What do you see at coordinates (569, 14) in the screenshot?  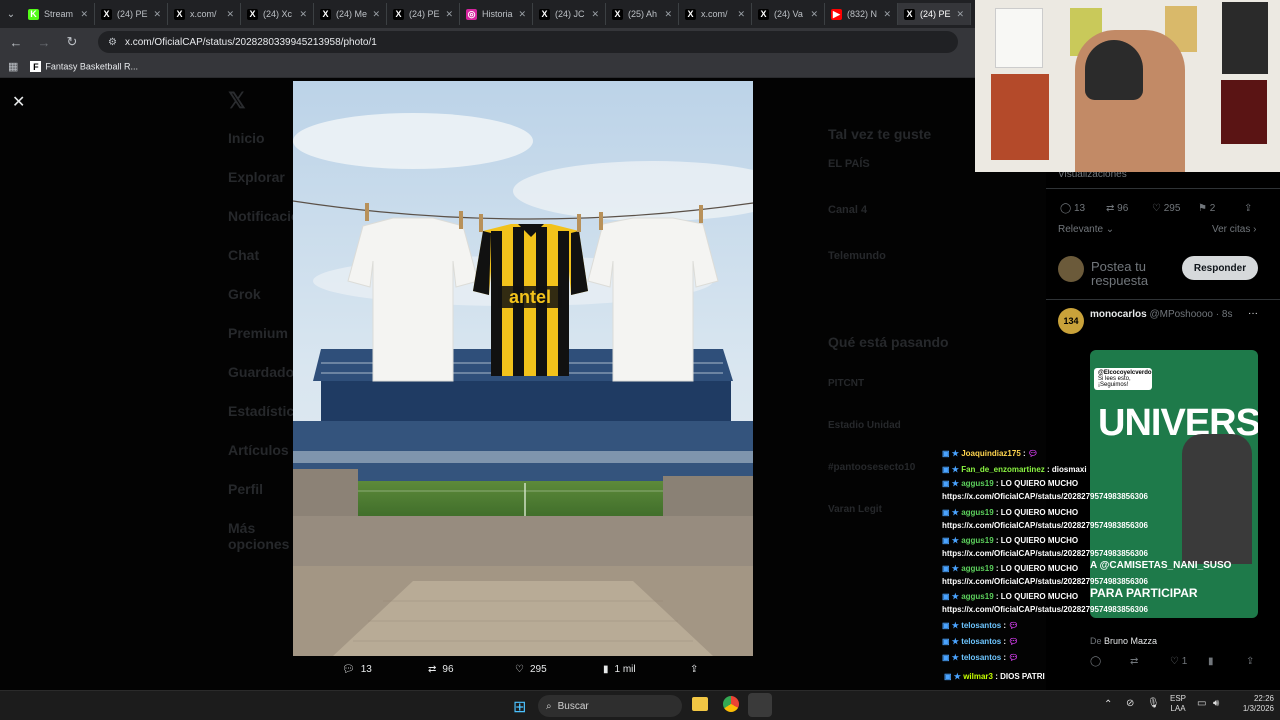 I see `browser-tab: X (24) JC ✕` at bounding box center [569, 14].